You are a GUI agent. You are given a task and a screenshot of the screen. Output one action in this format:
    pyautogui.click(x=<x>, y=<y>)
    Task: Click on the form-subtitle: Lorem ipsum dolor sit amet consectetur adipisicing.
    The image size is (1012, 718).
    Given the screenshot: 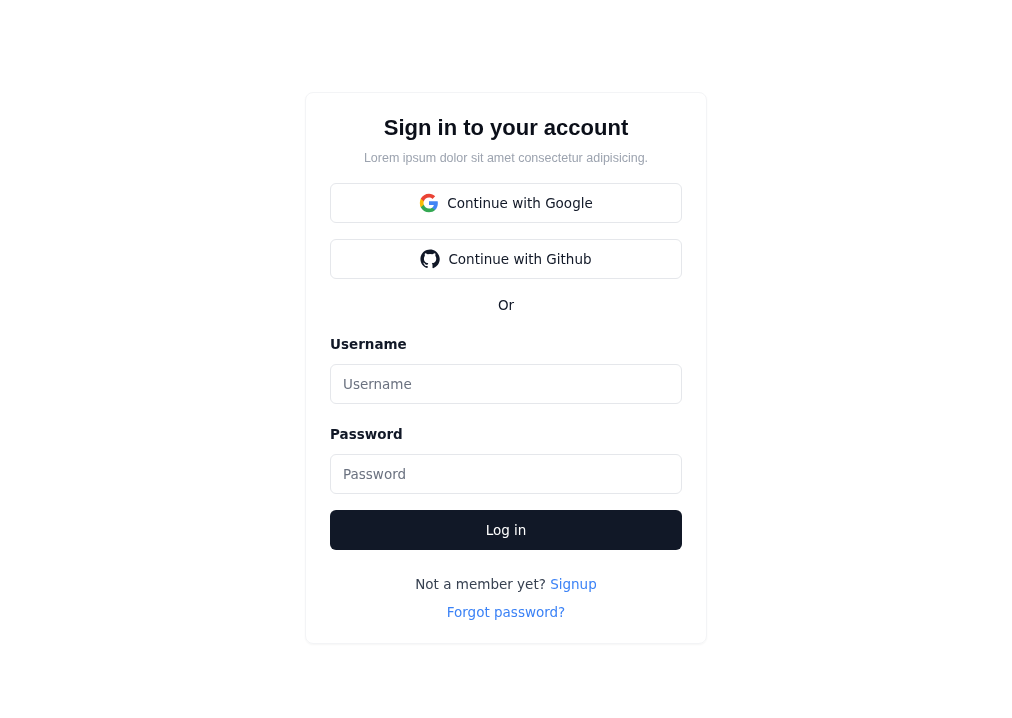 What is the action you would take?
    pyautogui.click(x=506, y=158)
    